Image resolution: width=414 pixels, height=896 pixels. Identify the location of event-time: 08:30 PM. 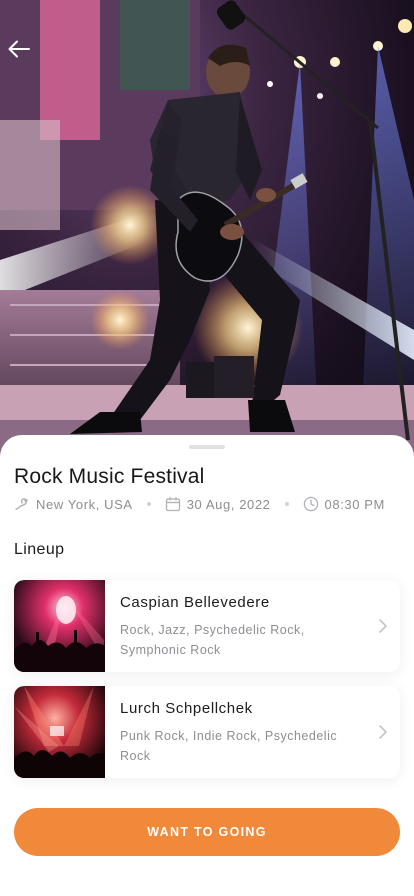
(344, 504).